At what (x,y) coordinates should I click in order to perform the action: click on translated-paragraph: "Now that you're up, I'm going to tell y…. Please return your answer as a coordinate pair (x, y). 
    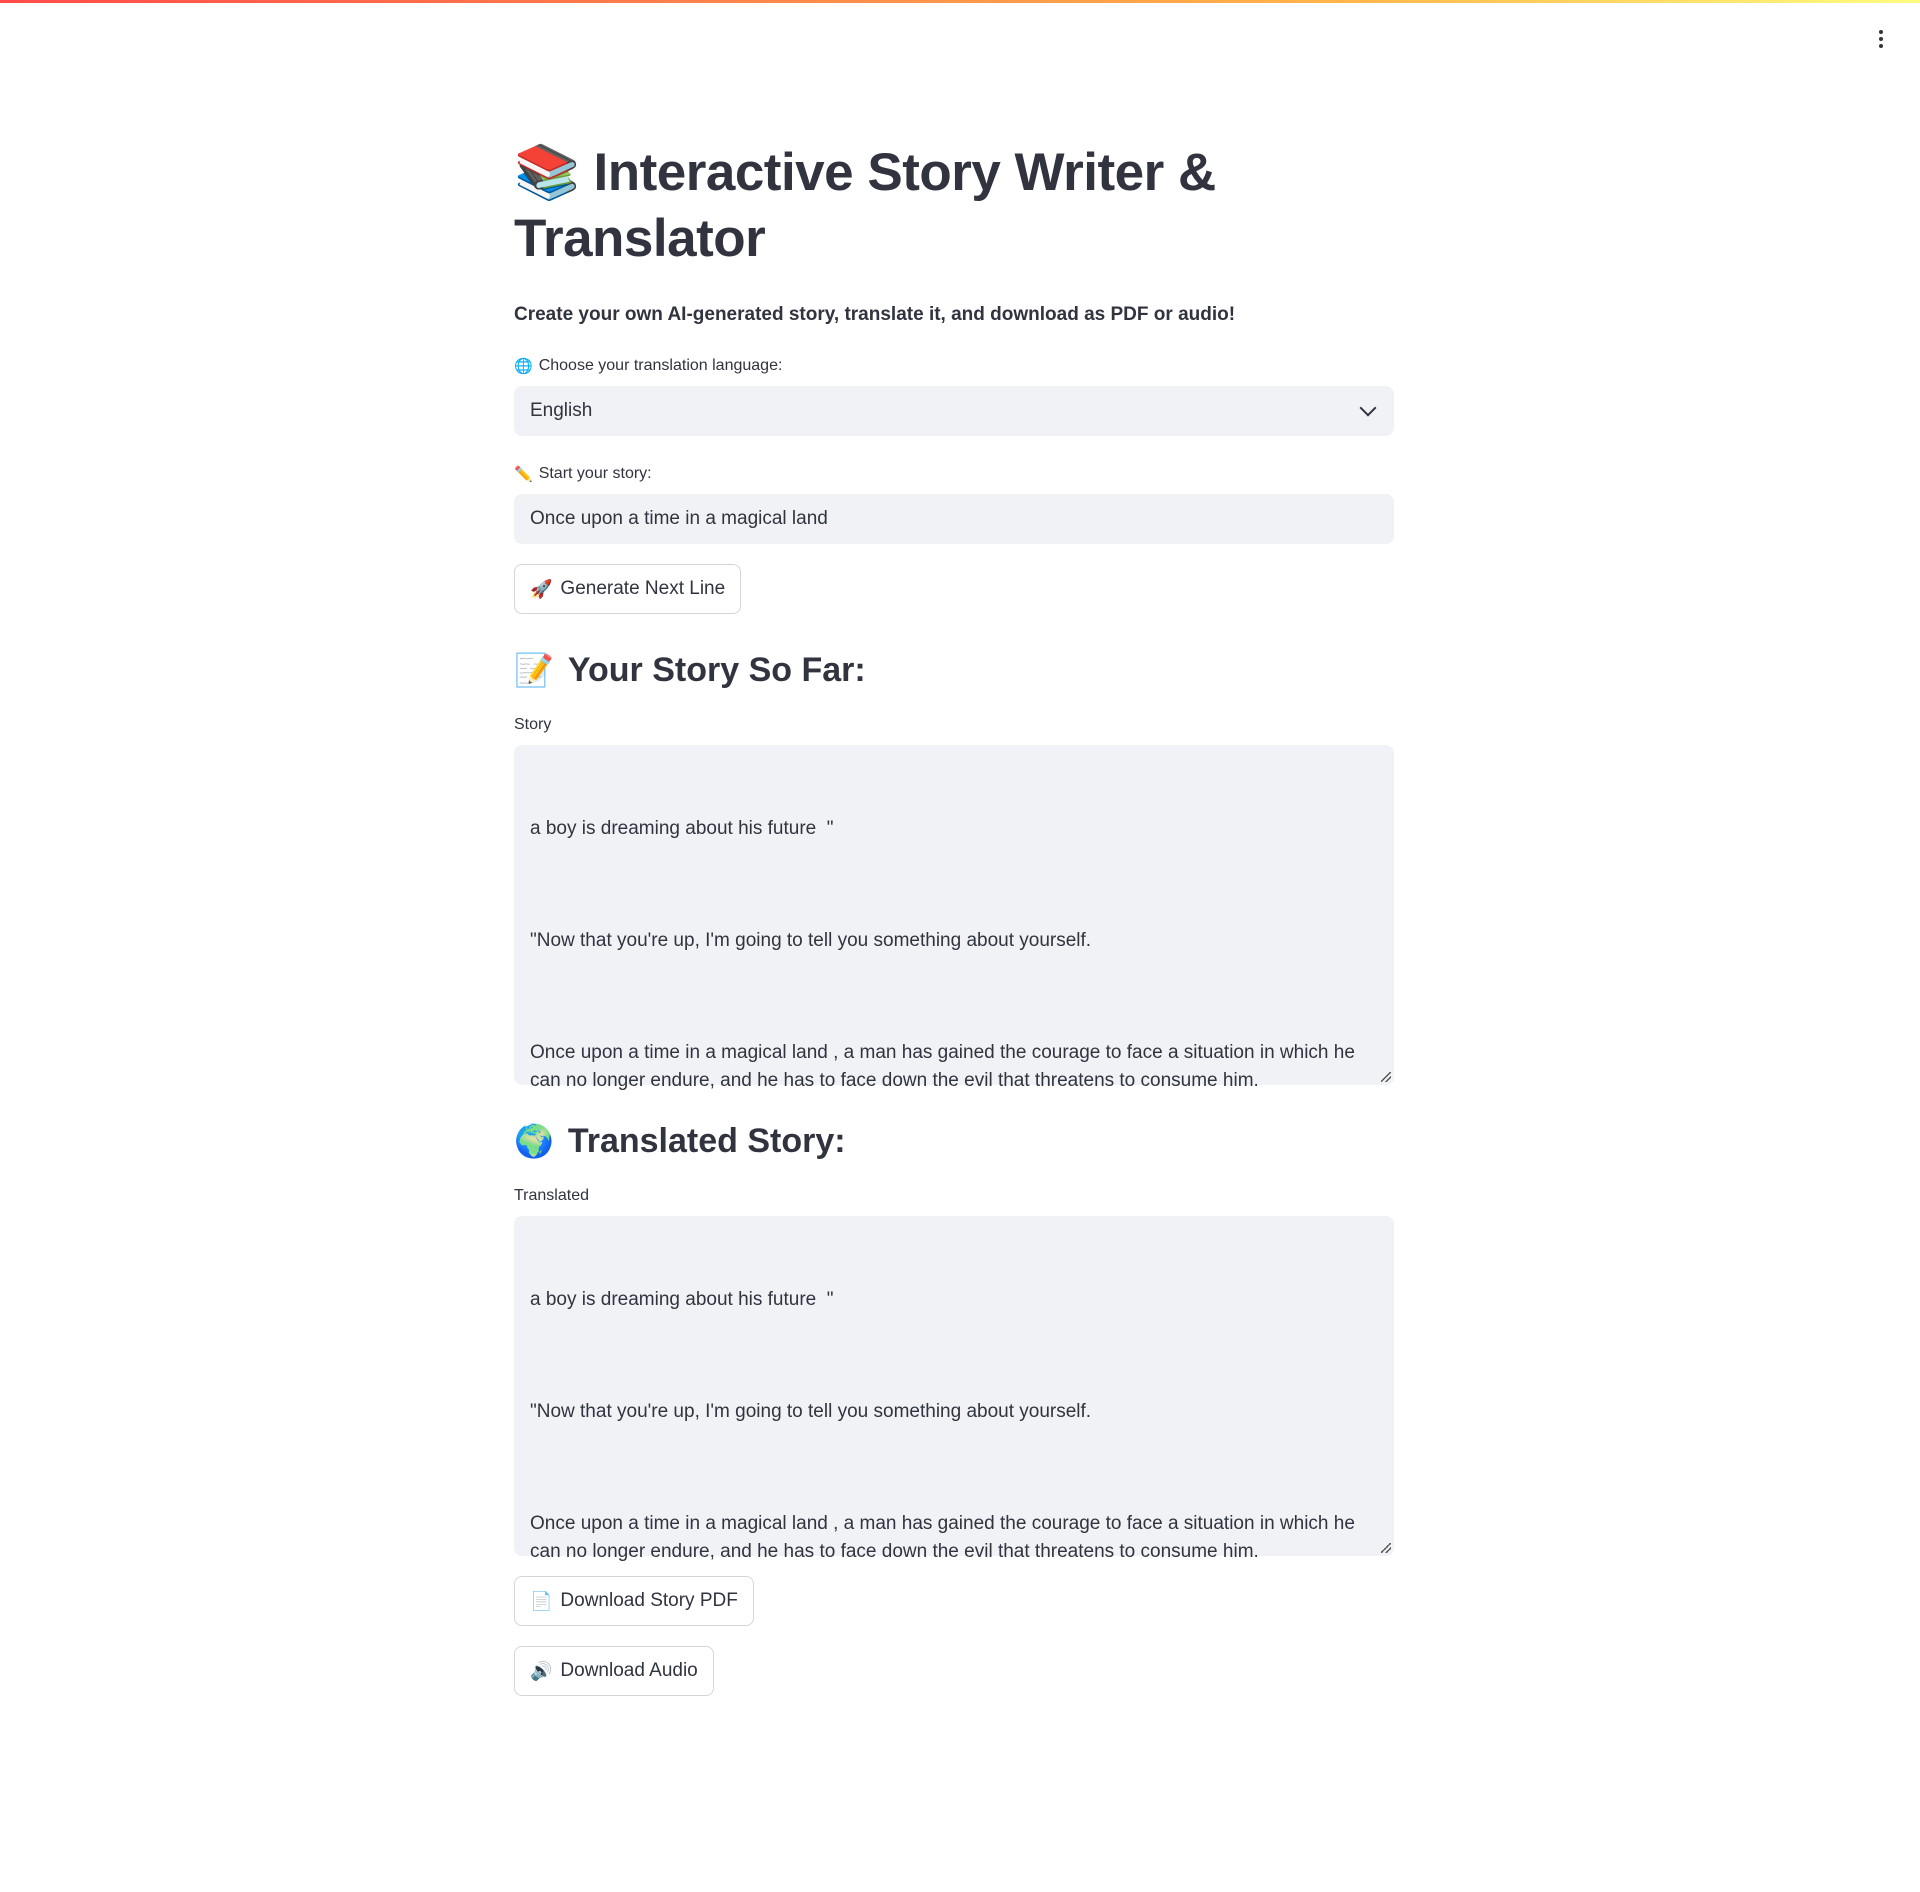
    Looking at the image, I should click on (811, 1411).